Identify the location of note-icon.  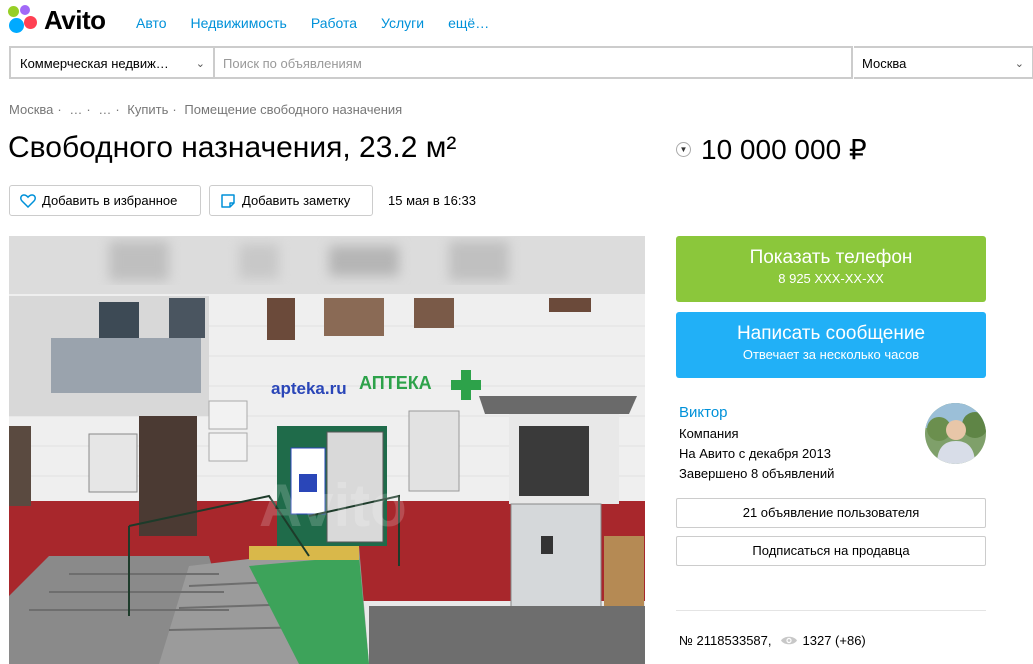
(228, 200).